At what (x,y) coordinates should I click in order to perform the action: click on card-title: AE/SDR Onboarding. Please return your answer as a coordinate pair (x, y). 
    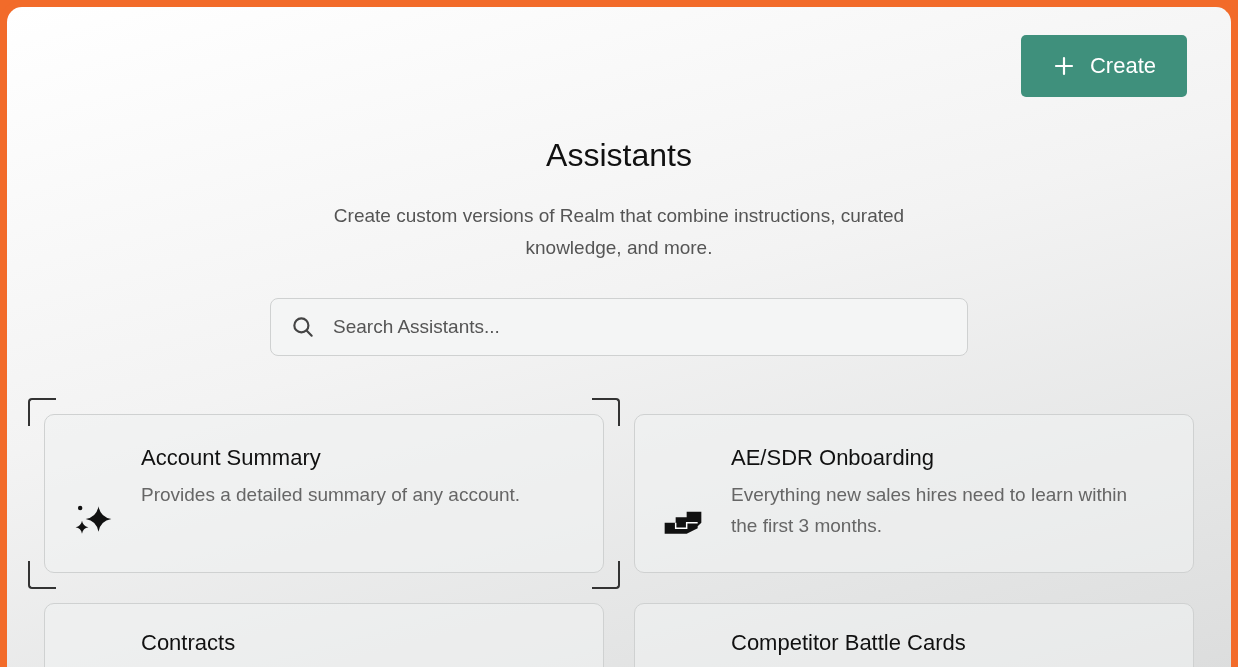
    Looking at the image, I should click on (833, 458).